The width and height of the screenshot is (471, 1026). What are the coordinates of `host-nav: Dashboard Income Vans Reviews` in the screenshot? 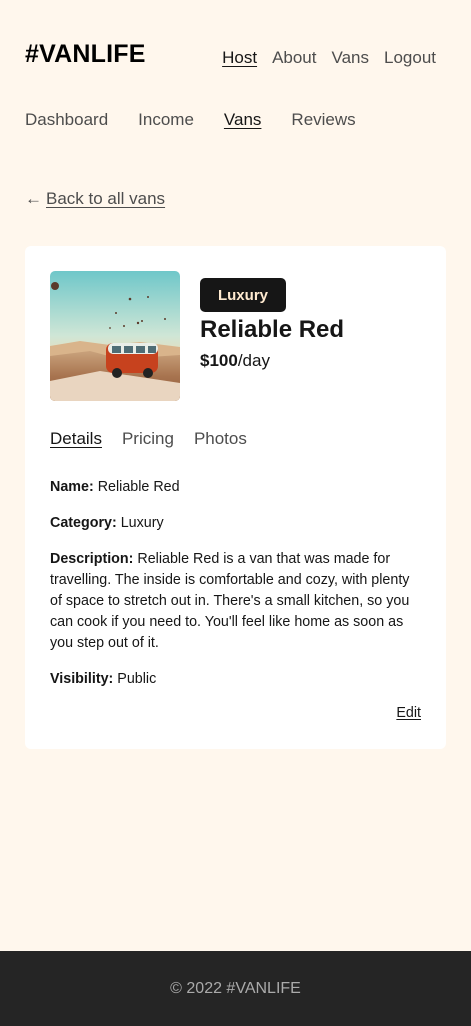 It's located at (205, 120).